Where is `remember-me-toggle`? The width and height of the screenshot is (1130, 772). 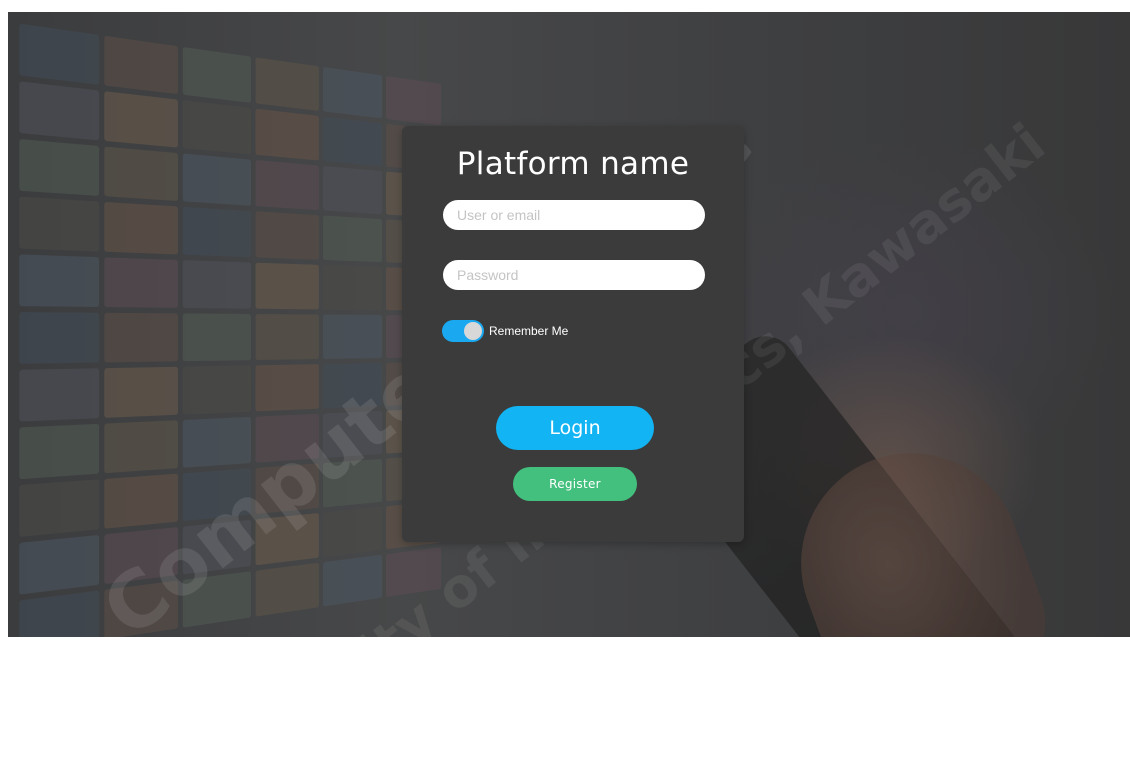 remember-me-toggle is located at coordinates (463, 331).